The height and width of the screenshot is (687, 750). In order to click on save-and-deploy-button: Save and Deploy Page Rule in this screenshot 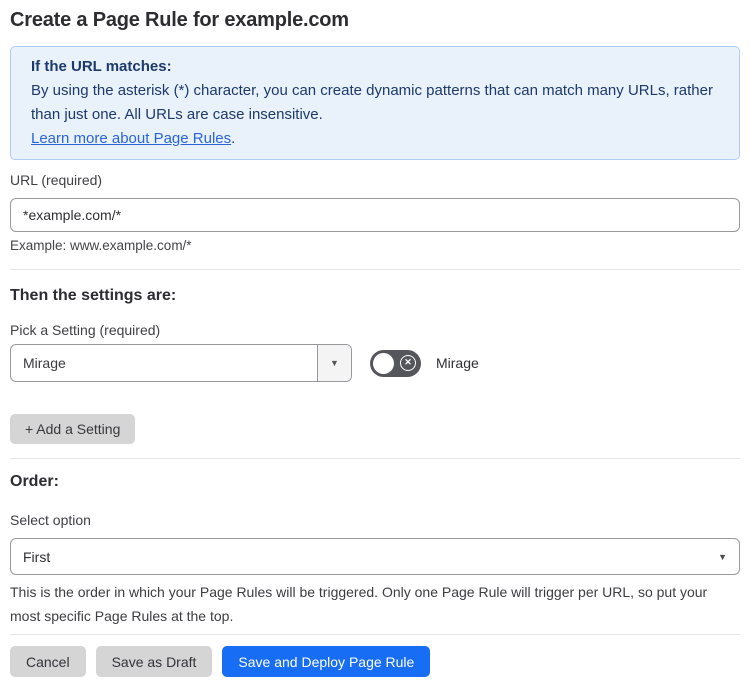, I will do `click(326, 661)`.